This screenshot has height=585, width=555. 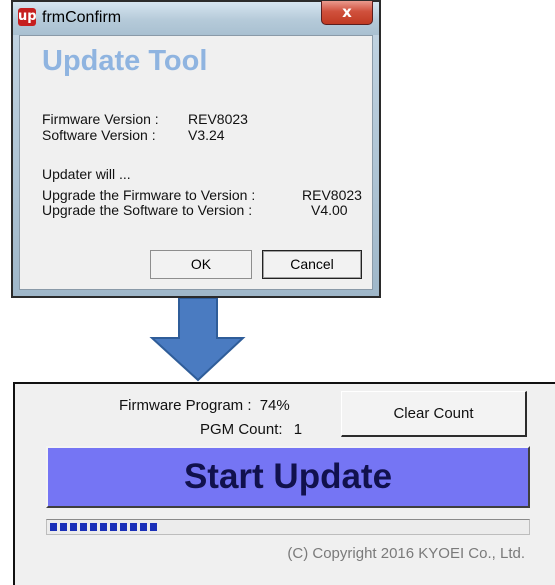 What do you see at coordinates (147, 210) in the screenshot?
I see `upgrade-software-label: Upgrade the Software to Version :` at bounding box center [147, 210].